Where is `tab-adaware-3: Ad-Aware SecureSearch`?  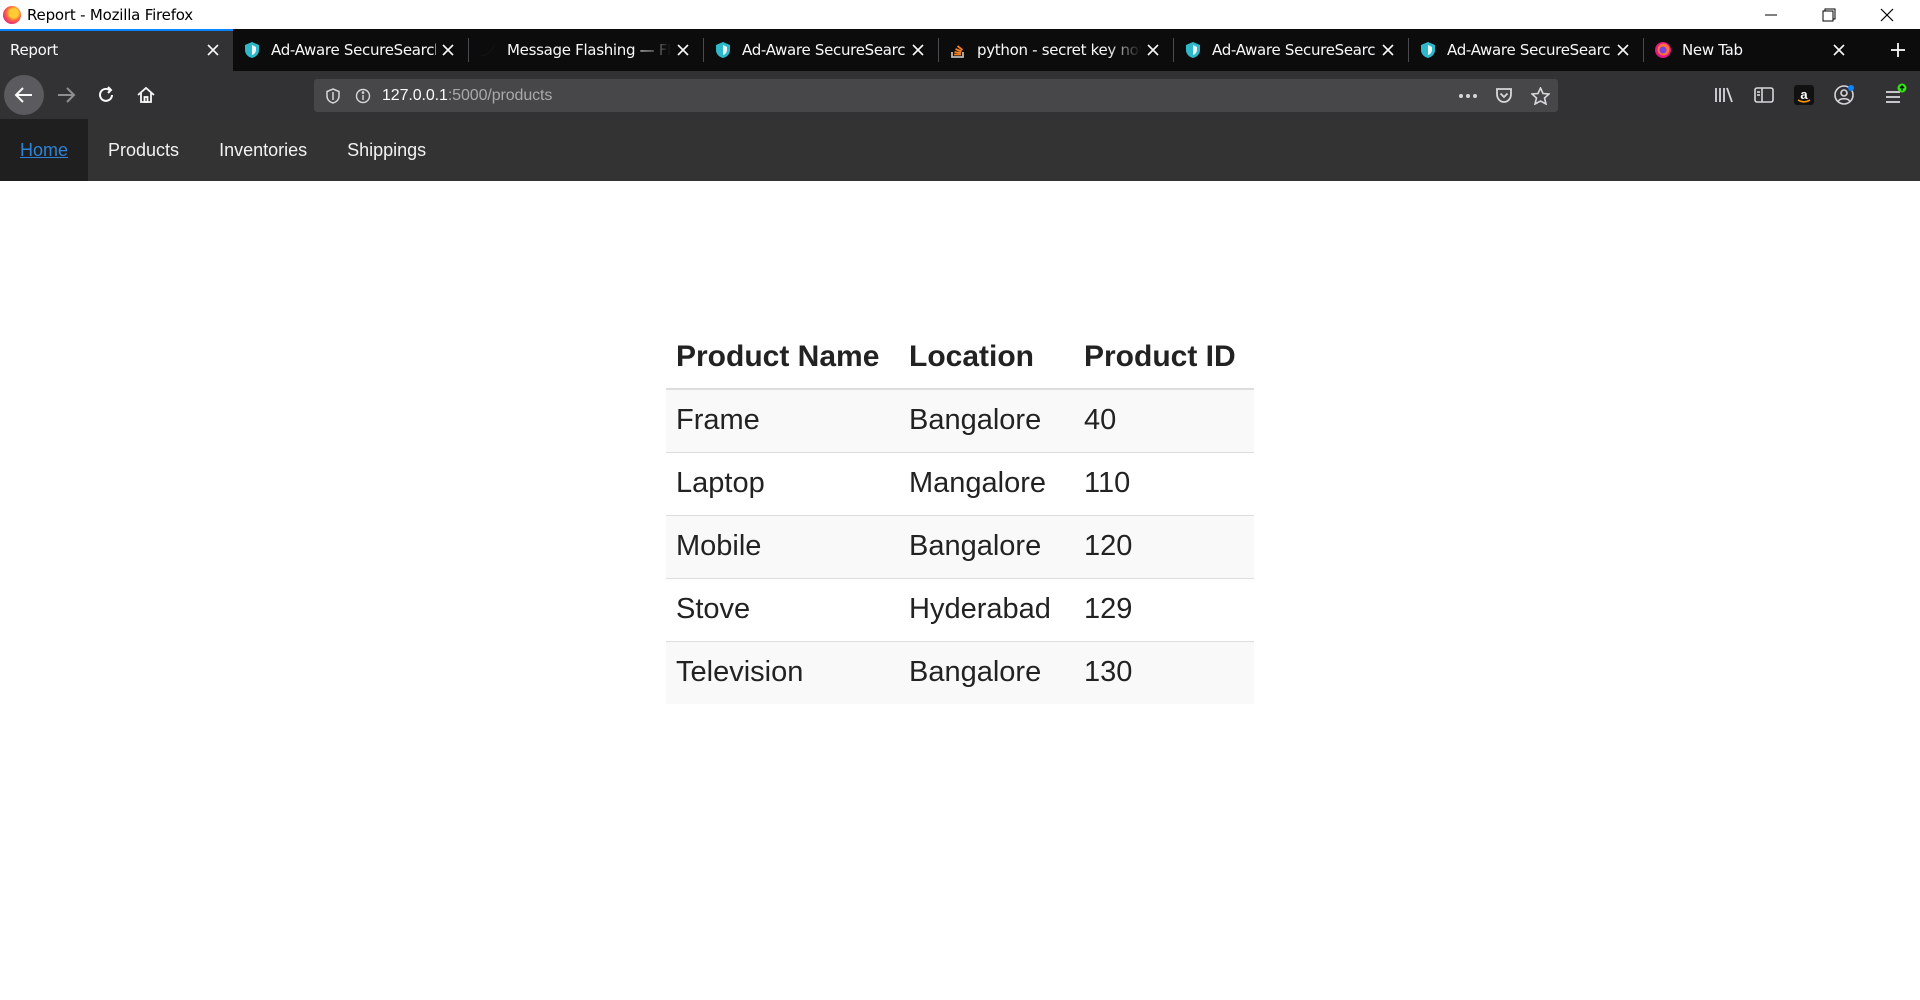 tab-adaware-3: Ad-Aware SecureSearch is located at coordinates (1291, 50).